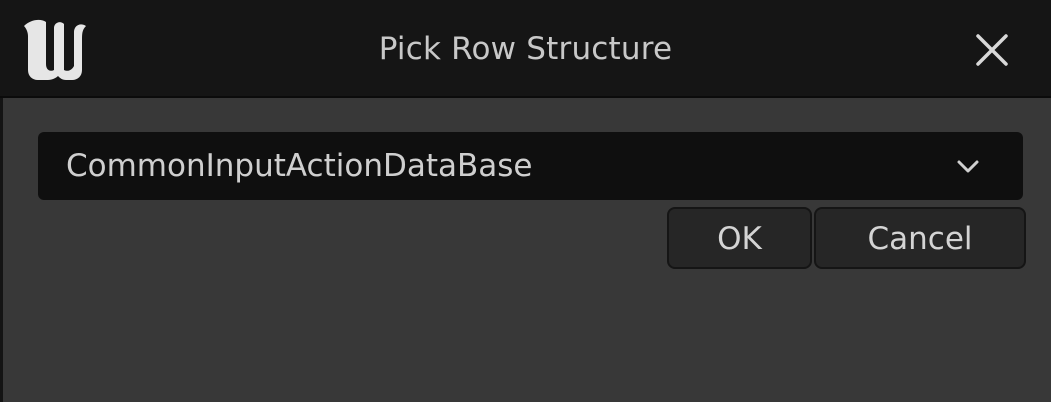 Image resolution: width=1051 pixels, height=402 pixels. What do you see at coordinates (739, 238) in the screenshot?
I see `ok-button: OK` at bounding box center [739, 238].